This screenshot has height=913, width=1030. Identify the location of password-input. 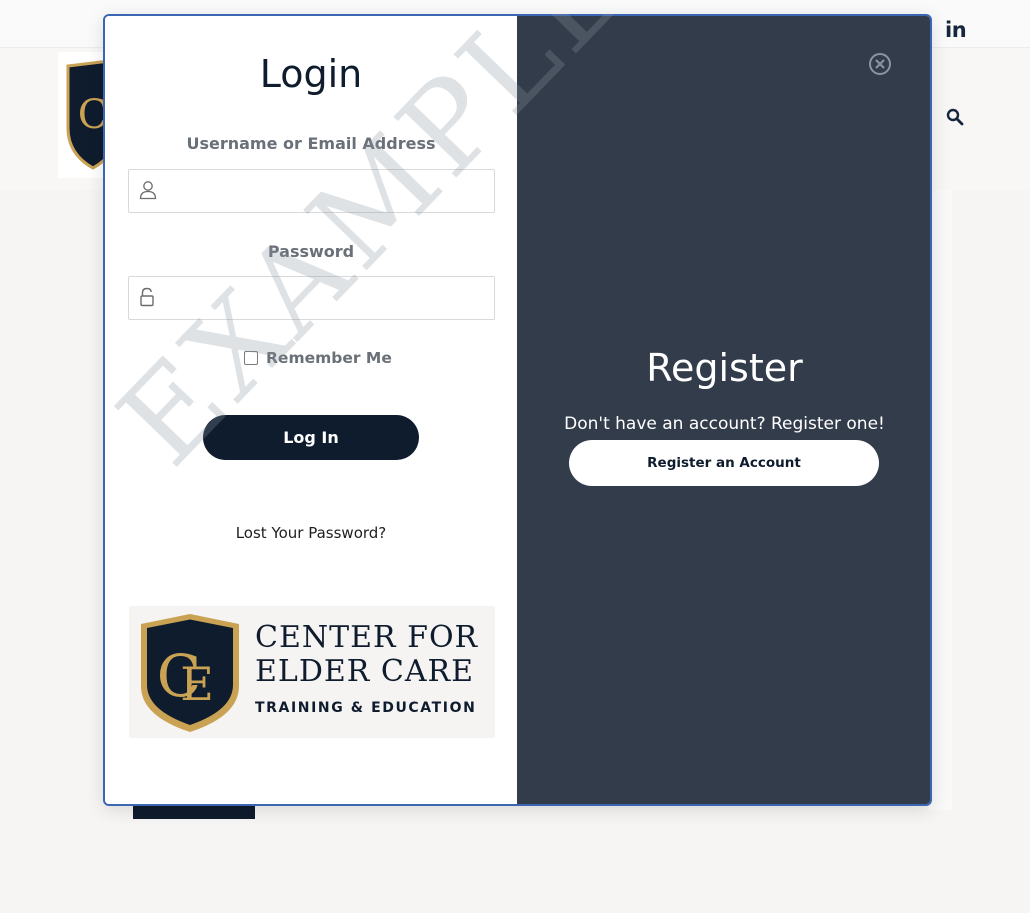
(327, 298).